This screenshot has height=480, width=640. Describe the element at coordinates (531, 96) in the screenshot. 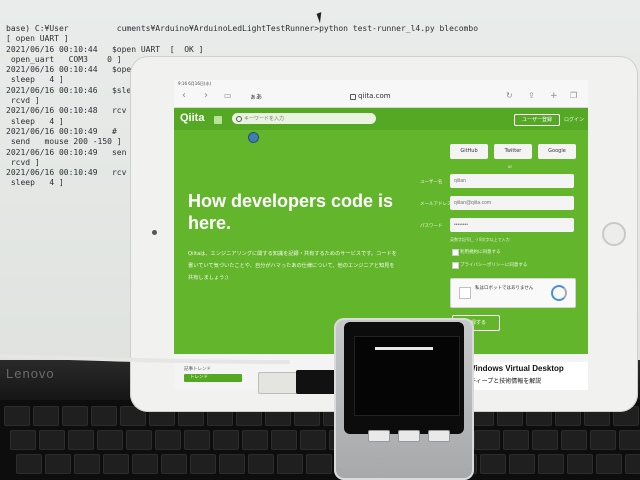

I see `share-icon: ⇪` at that location.